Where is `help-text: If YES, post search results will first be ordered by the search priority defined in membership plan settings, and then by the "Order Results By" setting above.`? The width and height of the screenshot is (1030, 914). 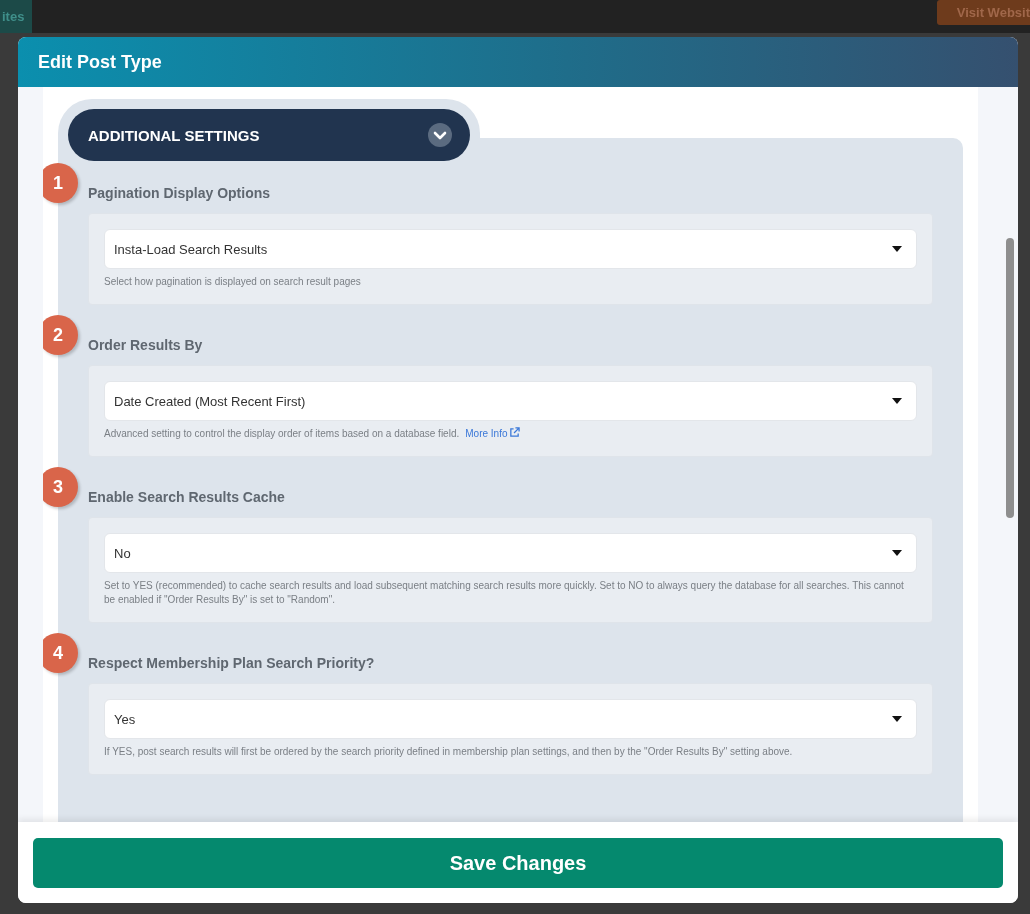 help-text: If YES, post search results will first be ordered by the search priority defined in membership plan settings, and then by the "Order Results By" setting above. is located at coordinates (449, 752).